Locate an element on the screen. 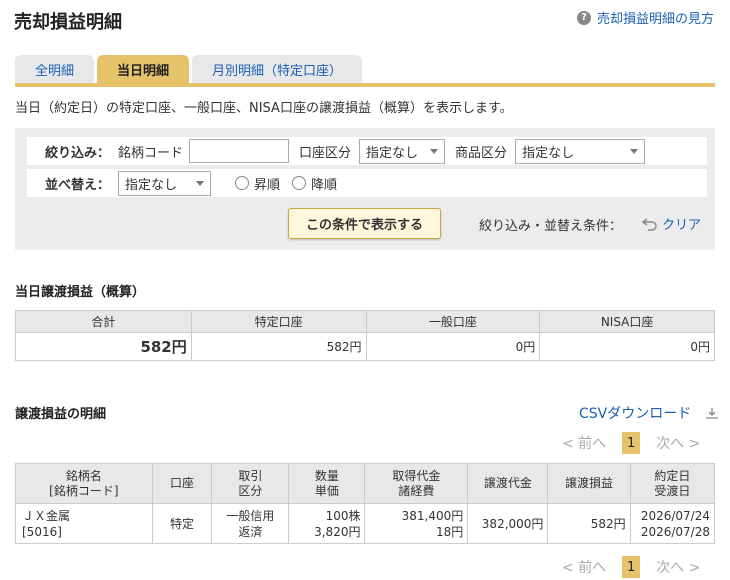 The height and width of the screenshot is (580, 730). col-header-type: 取引 区分 is located at coordinates (250, 483).